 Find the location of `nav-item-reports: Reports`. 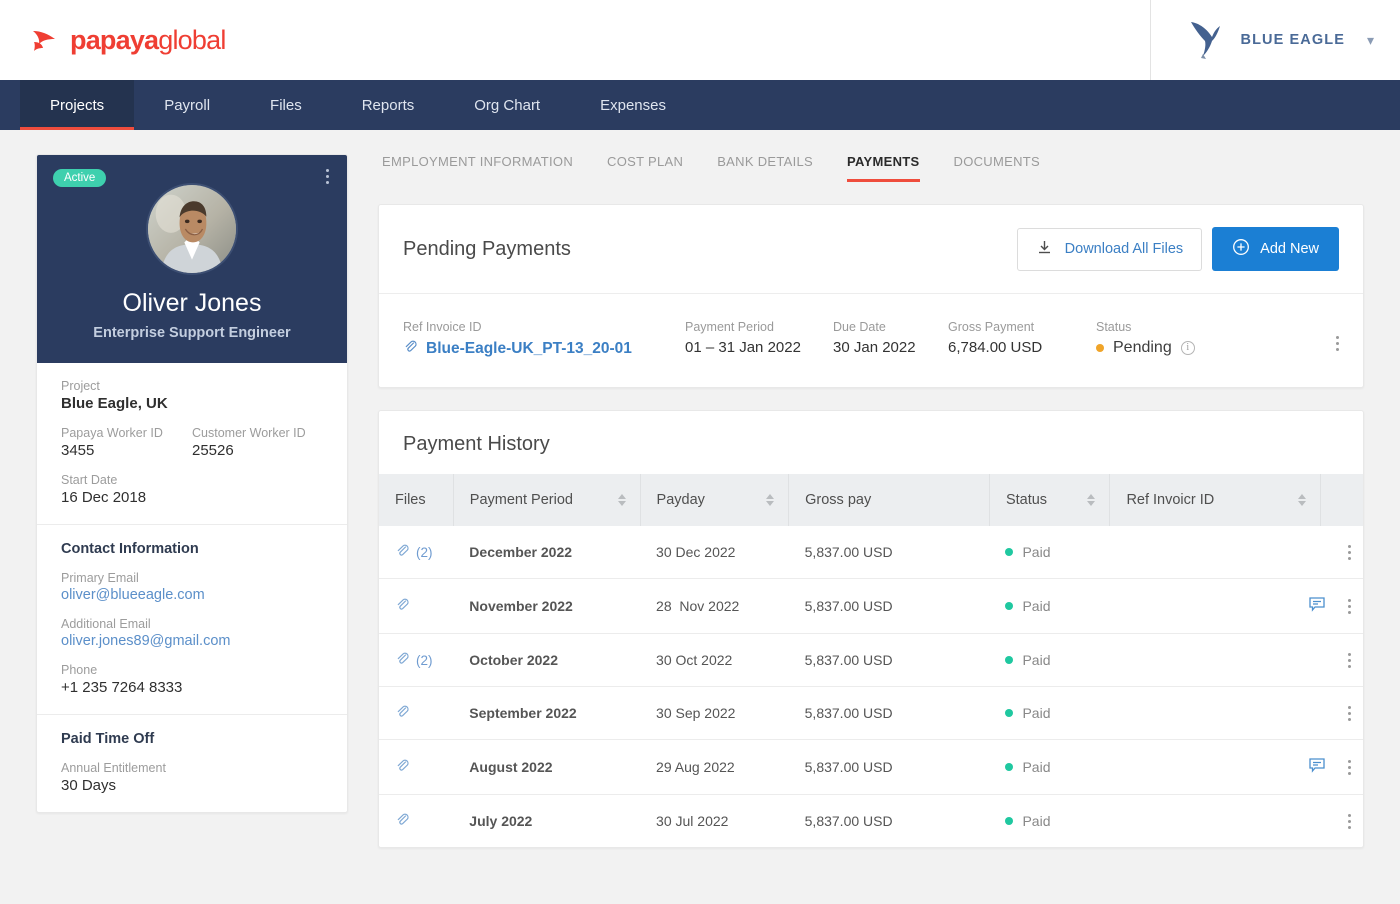

nav-item-reports: Reports is located at coordinates (388, 105).